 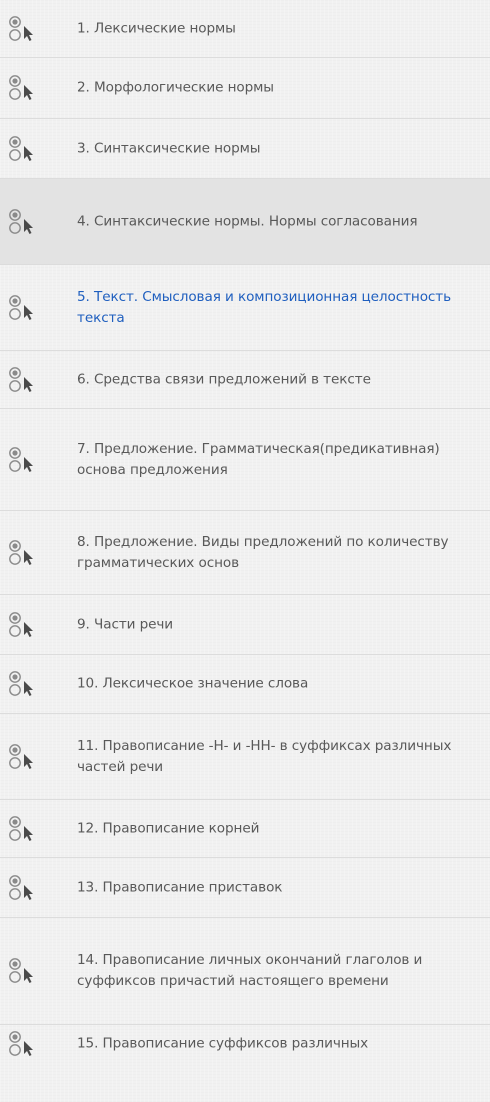 What do you see at coordinates (281, 684) in the screenshot?
I see `task-item-label: 10. Лексическое значение слова` at bounding box center [281, 684].